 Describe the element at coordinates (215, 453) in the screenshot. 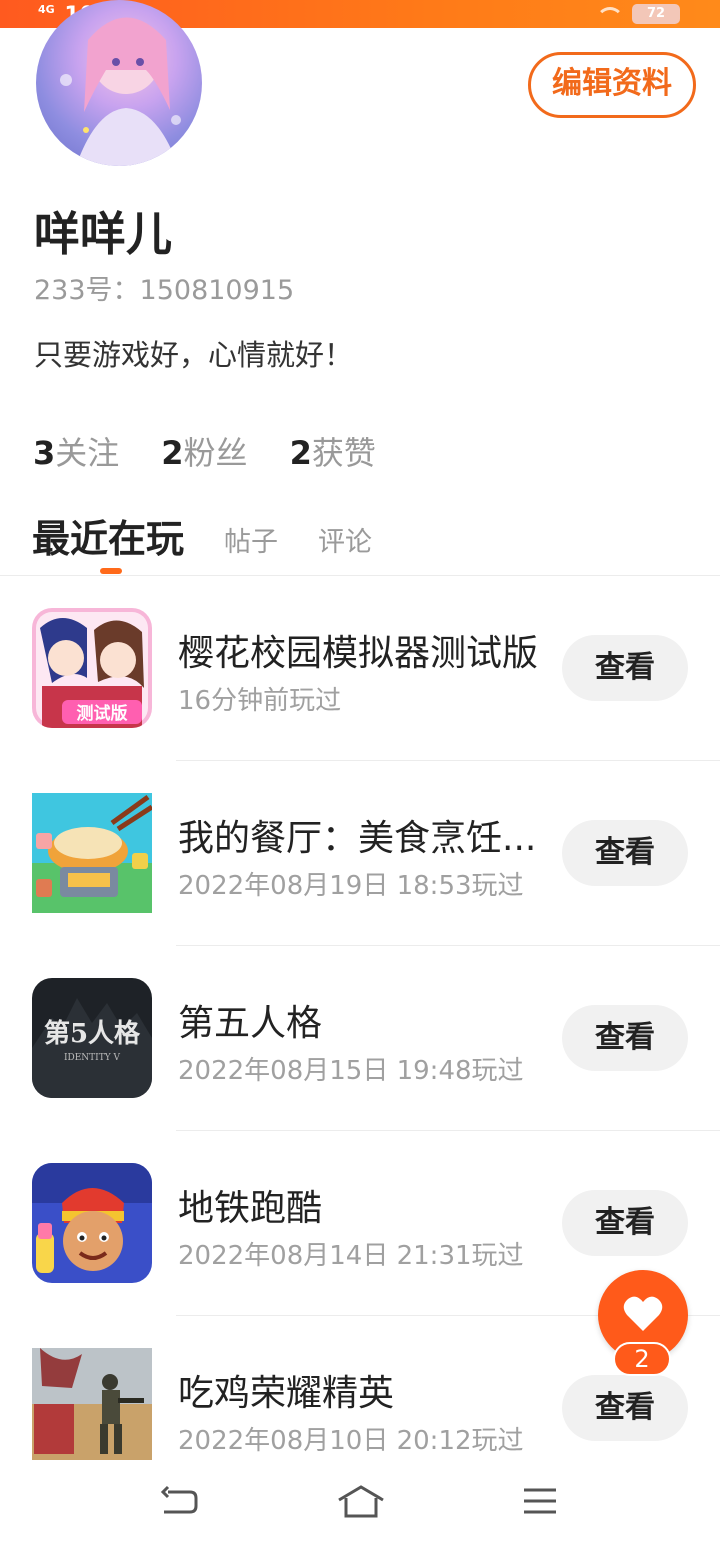

I see `stat-label: 粉丝` at that location.